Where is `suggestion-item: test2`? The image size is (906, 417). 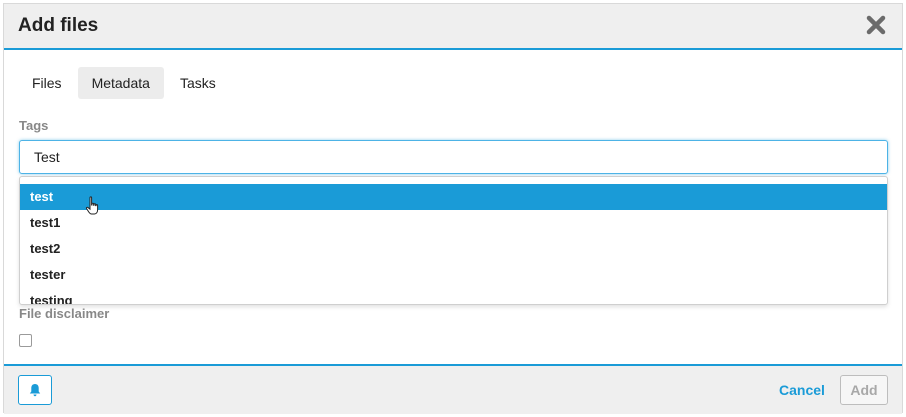
suggestion-item: test2 is located at coordinates (453, 249).